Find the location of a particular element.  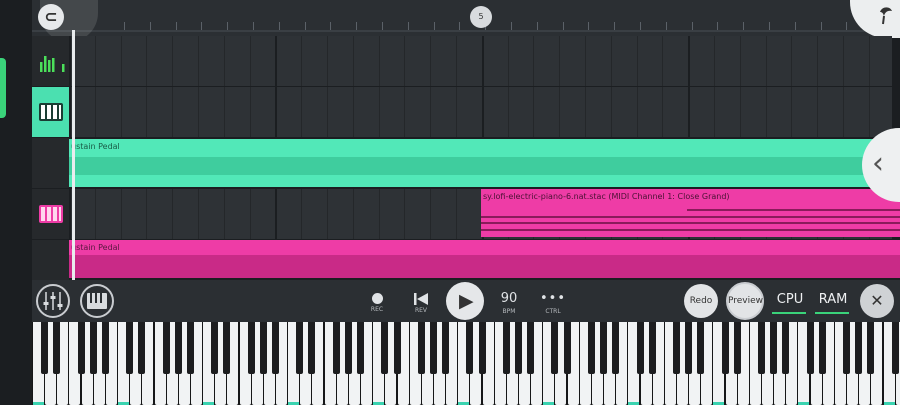

edge-handle is located at coordinates (3, 88).